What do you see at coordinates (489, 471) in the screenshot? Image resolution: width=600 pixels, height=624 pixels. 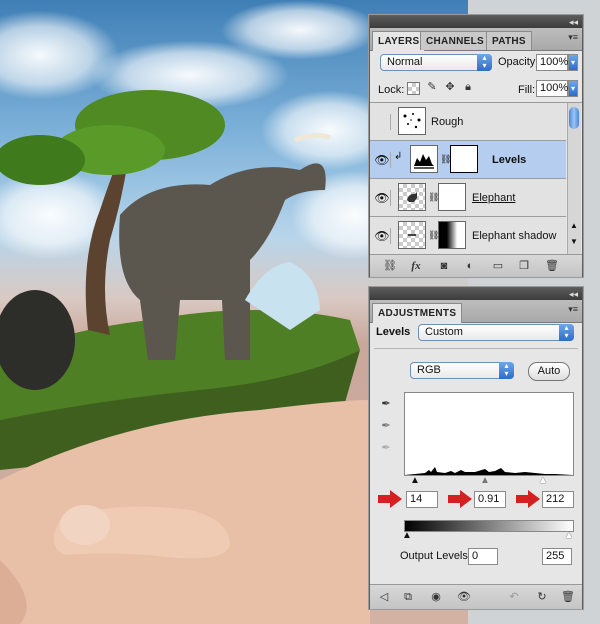 I see `histogram-graph` at bounding box center [489, 471].